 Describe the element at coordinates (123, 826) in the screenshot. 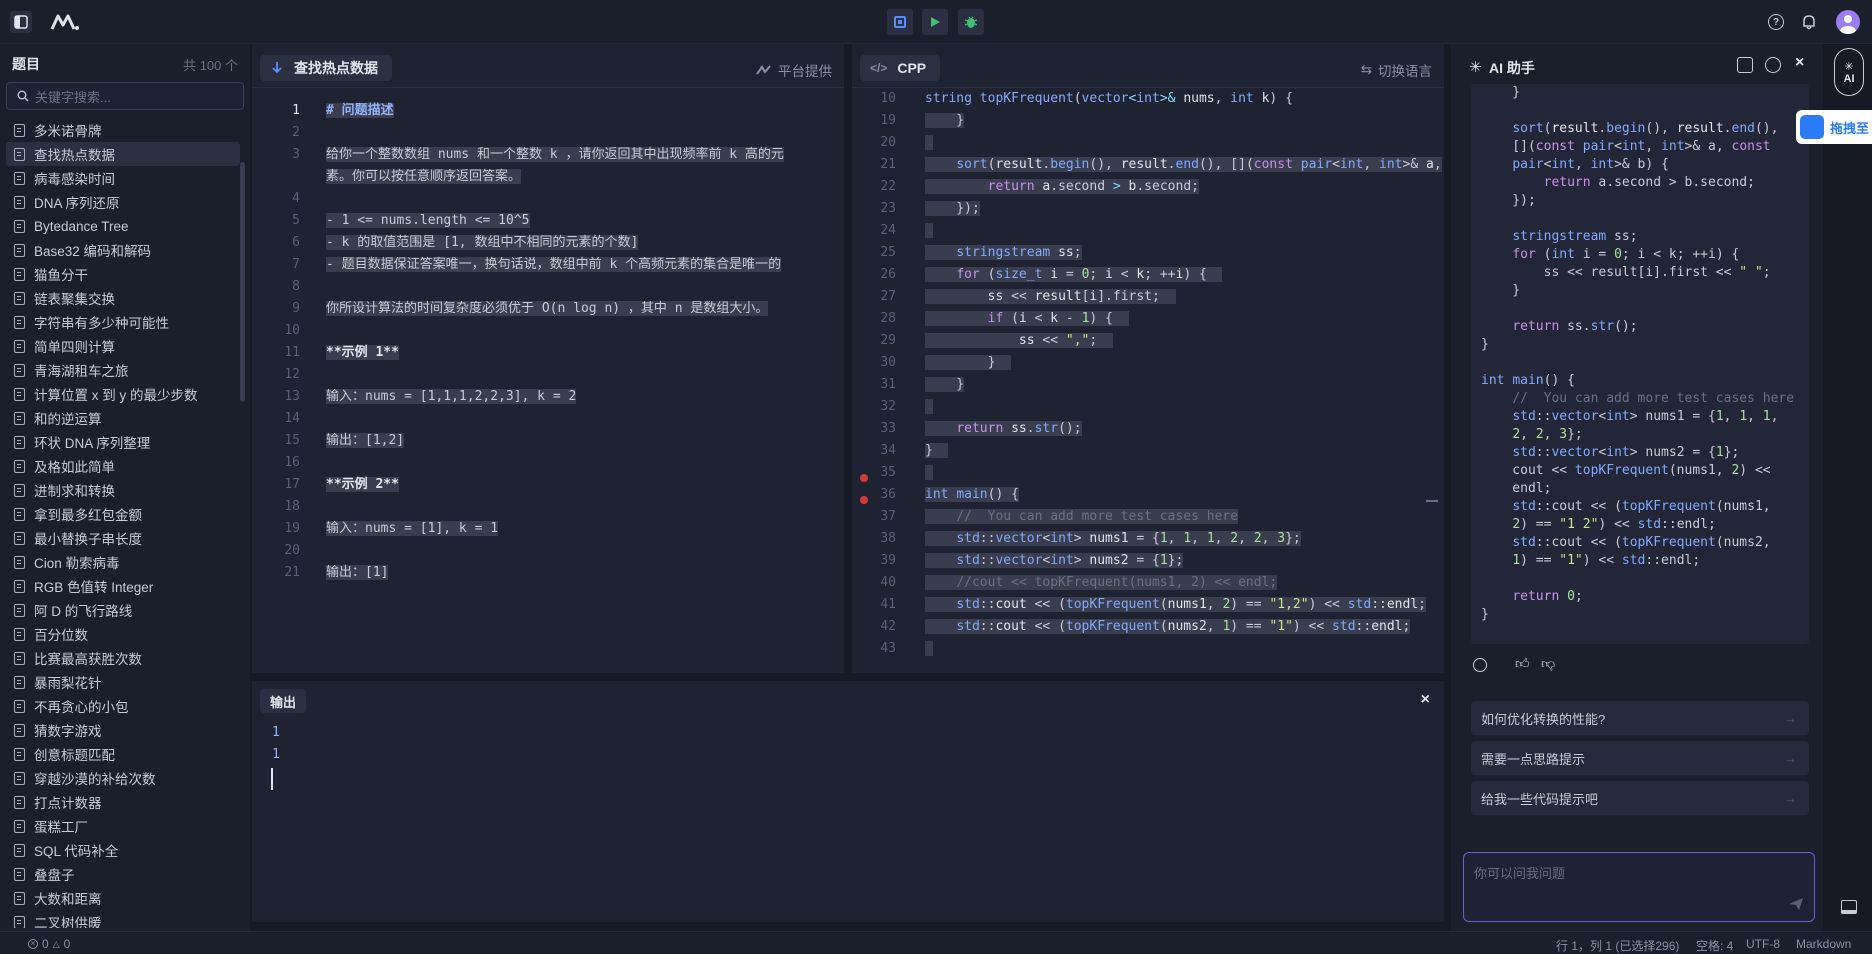

I see `problem-item: 蛋糕工厂` at that location.